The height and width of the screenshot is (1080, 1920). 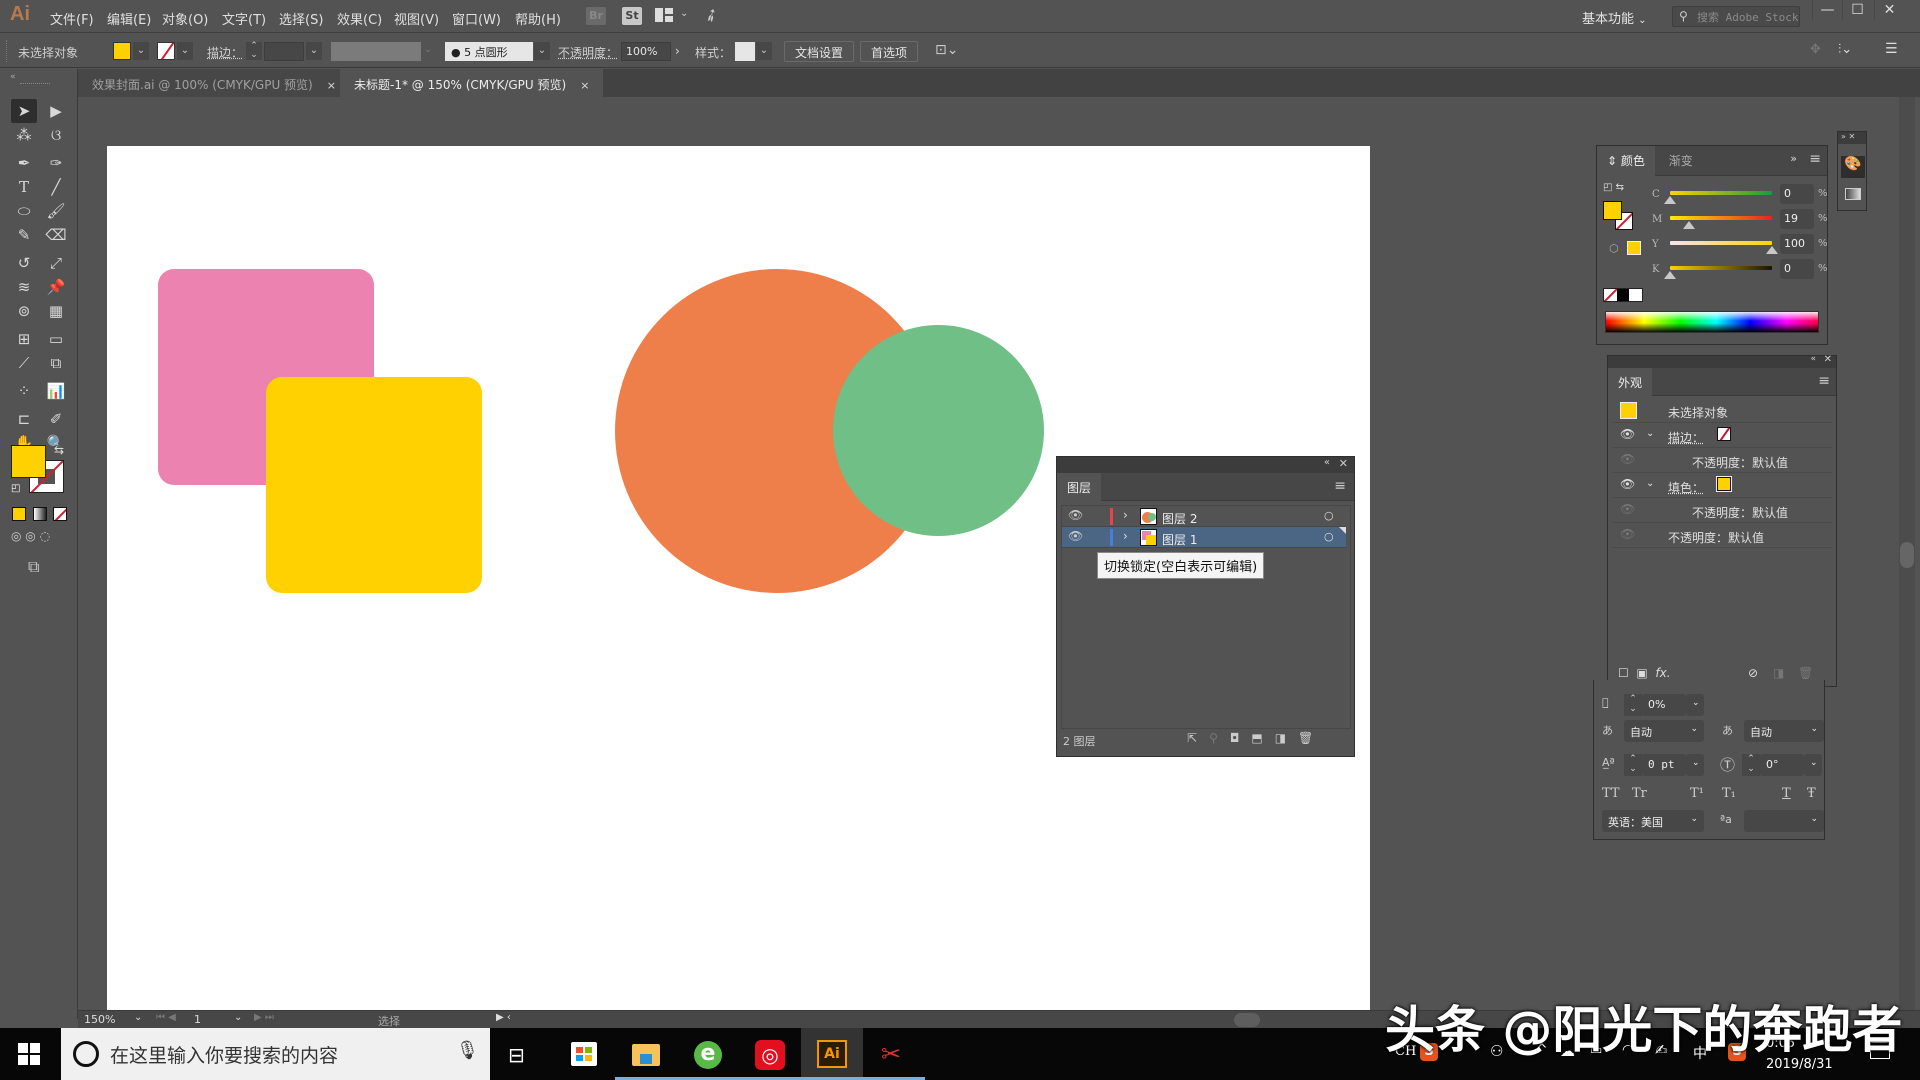 I want to click on duplicate-item-icon: ◨, so click(x=1778, y=673).